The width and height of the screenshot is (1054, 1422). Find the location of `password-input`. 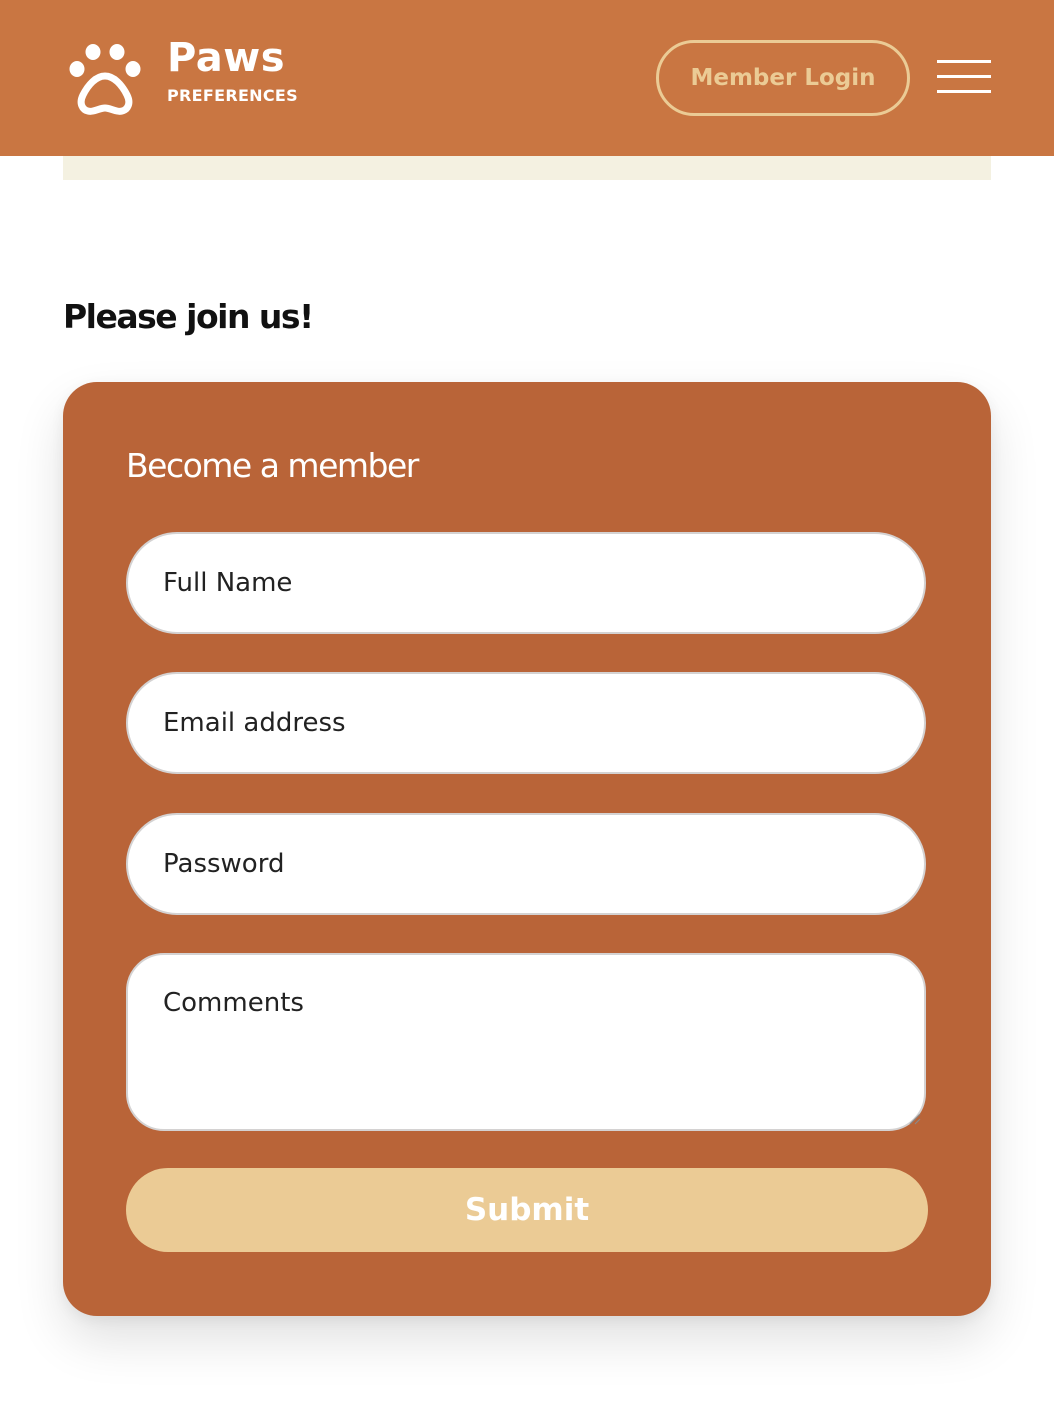

password-input is located at coordinates (526, 864).